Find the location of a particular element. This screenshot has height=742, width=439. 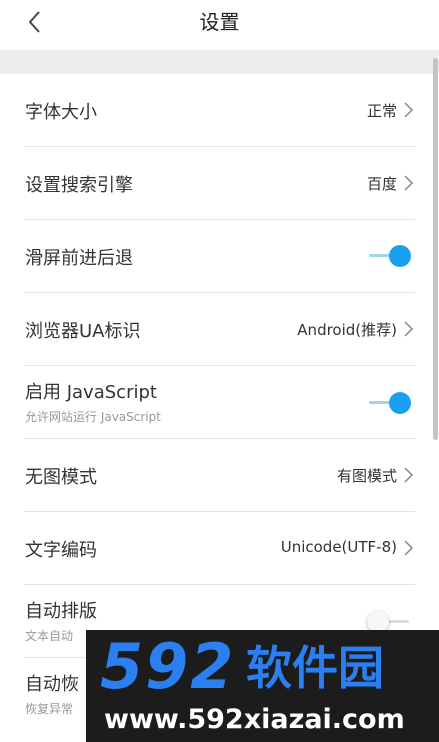

setting-label: 浏览器UA标识 is located at coordinates (83, 331).